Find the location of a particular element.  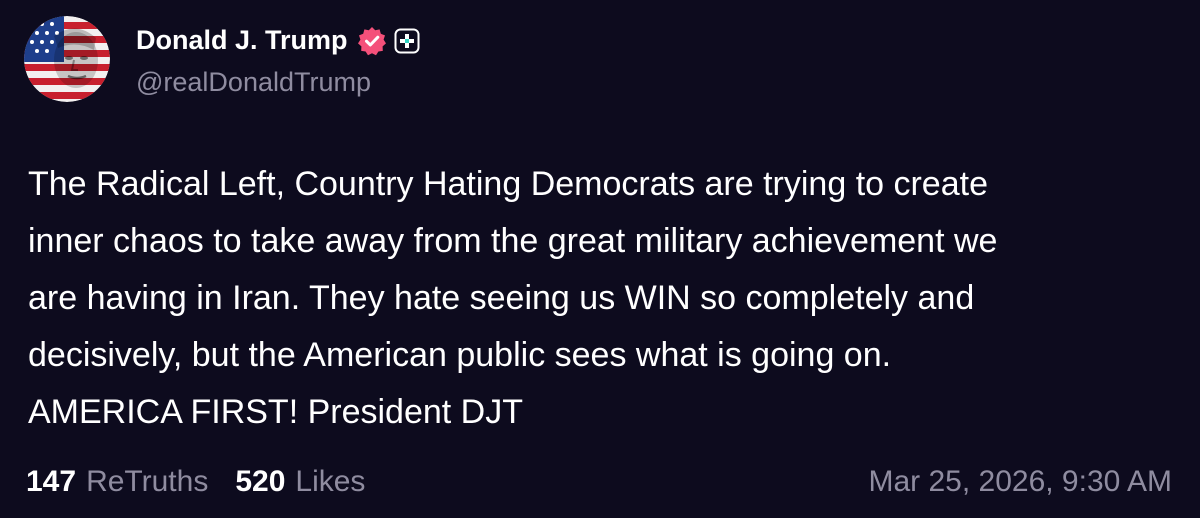

retruths-label: ReTruths is located at coordinates (147, 481).